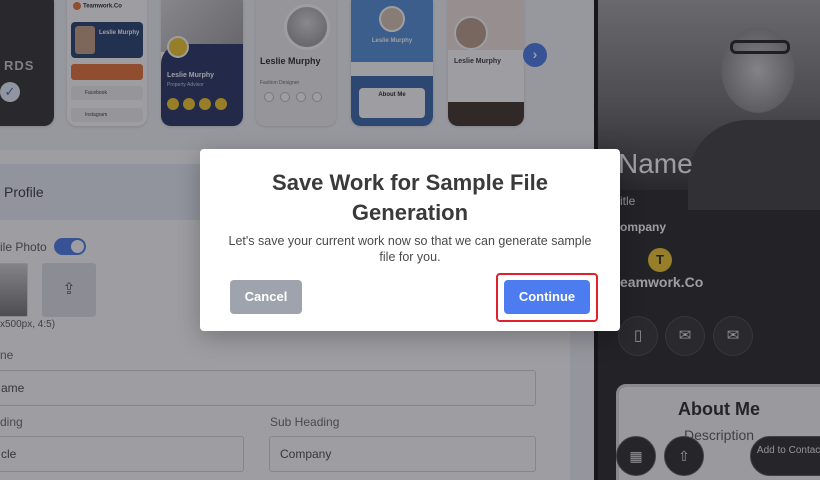 This screenshot has height=480, width=820. What do you see at coordinates (266, 297) in the screenshot?
I see `cancel-button: Cancel` at bounding box center [266, 297].